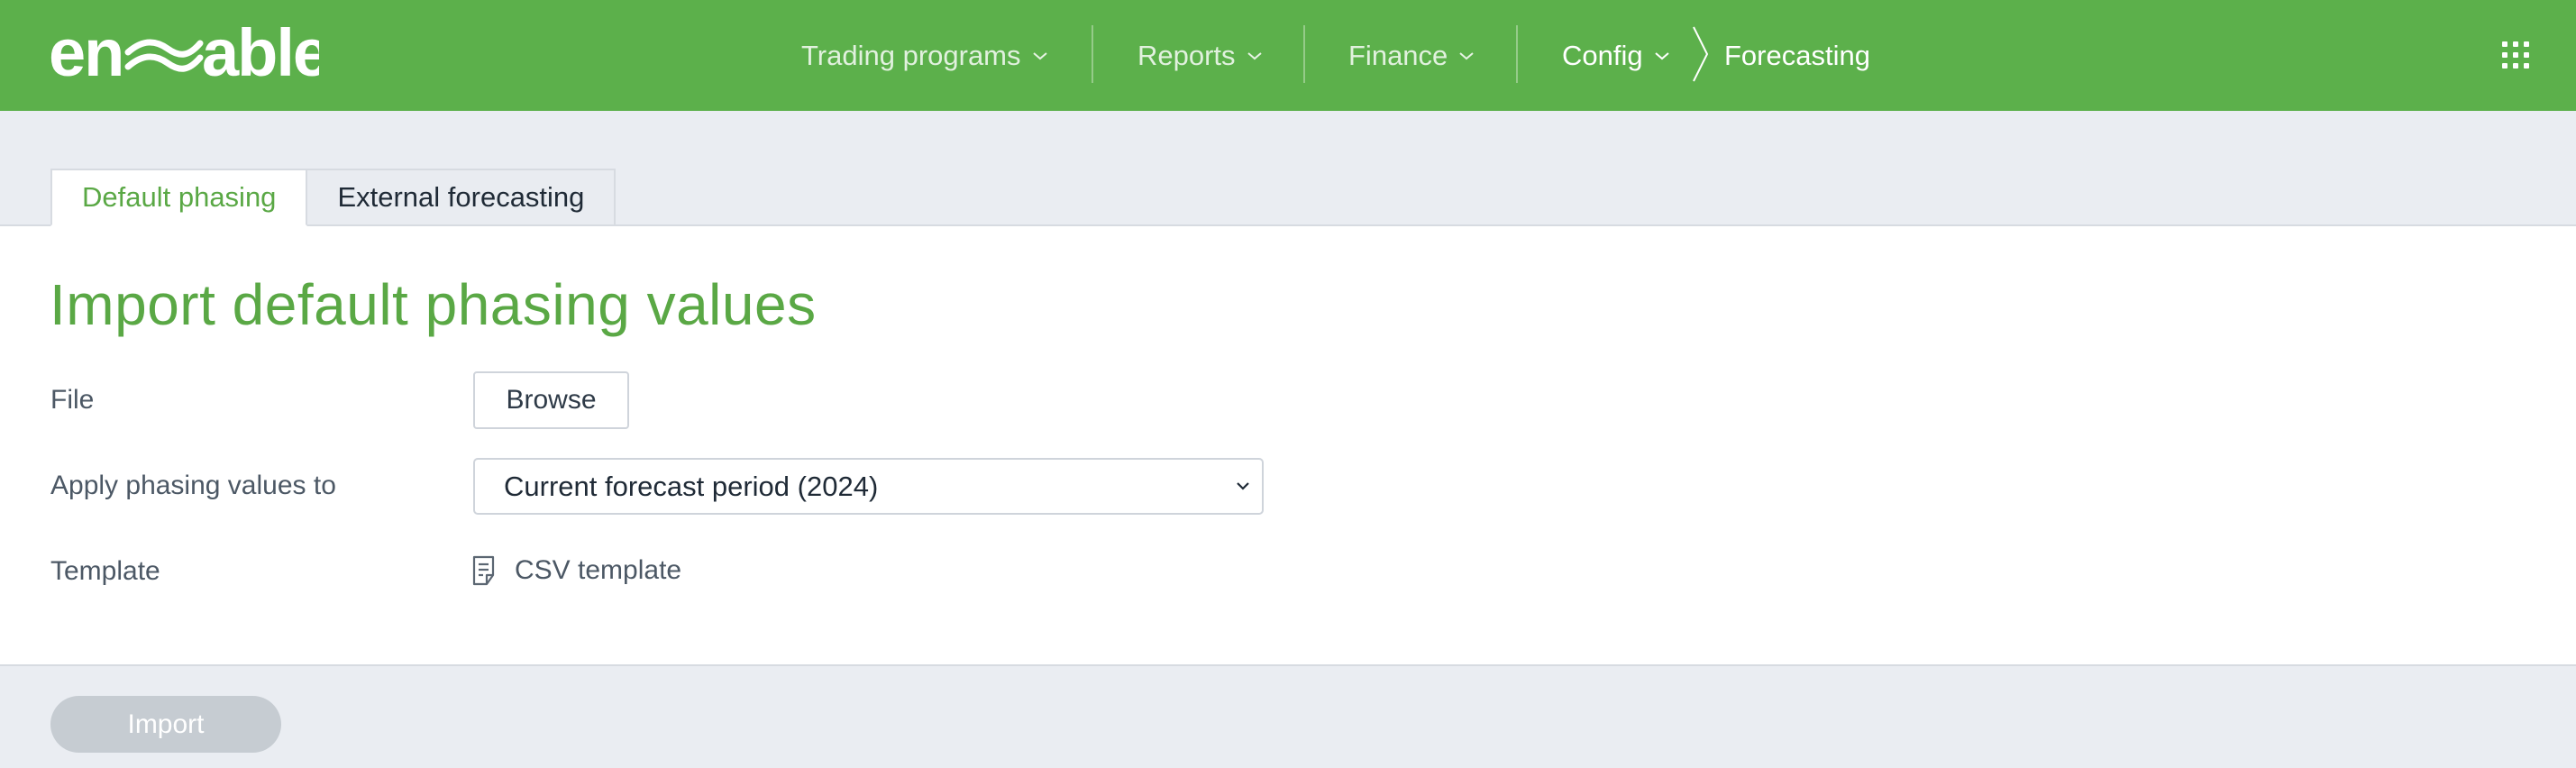 The image size is (2576, 768). What do you see at coordinates (193, 485) in the screenshot?
I see `apply-phasing-label: Apply phasing values to` at bounding box center [193, 485].